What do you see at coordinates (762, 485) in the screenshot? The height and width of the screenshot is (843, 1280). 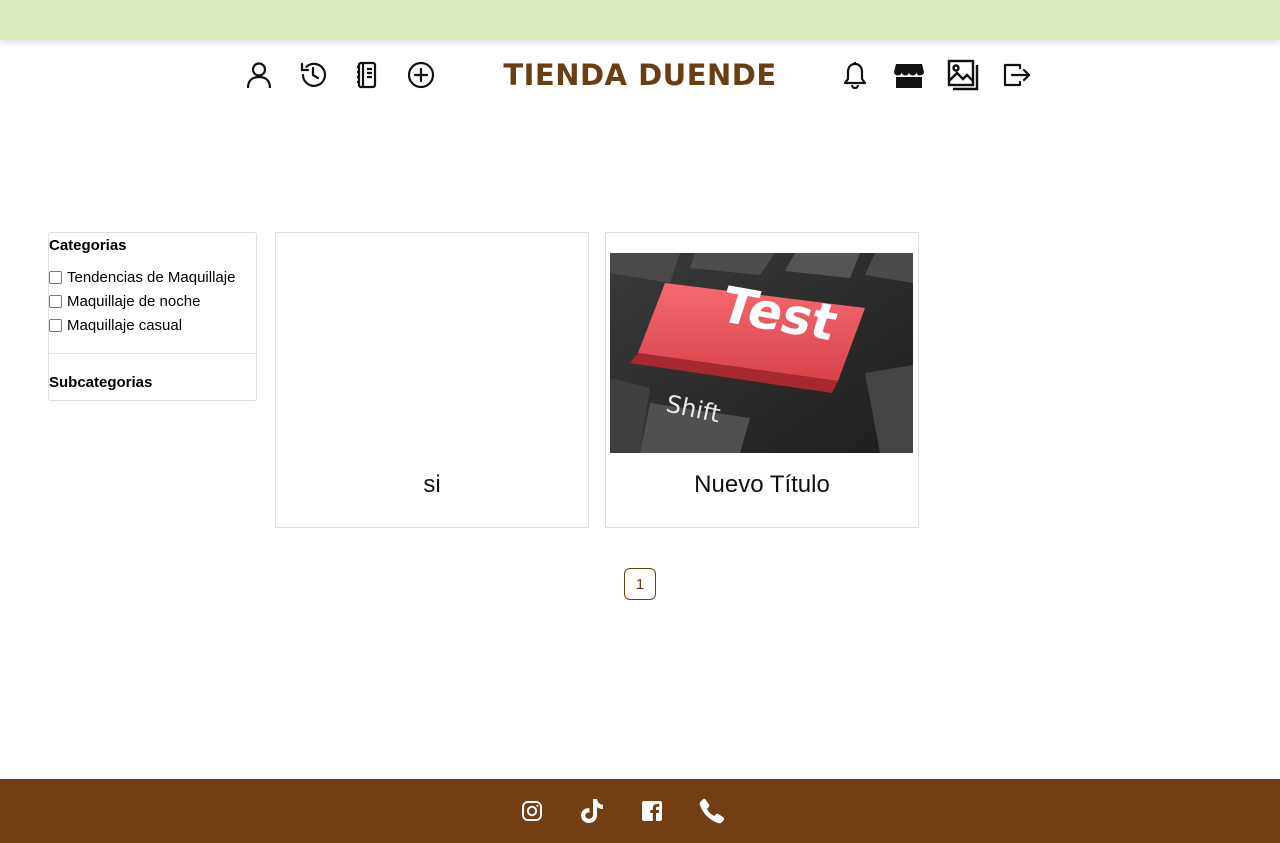 I see `card-title: Nuevo Título` at bounding box center [762, 485].